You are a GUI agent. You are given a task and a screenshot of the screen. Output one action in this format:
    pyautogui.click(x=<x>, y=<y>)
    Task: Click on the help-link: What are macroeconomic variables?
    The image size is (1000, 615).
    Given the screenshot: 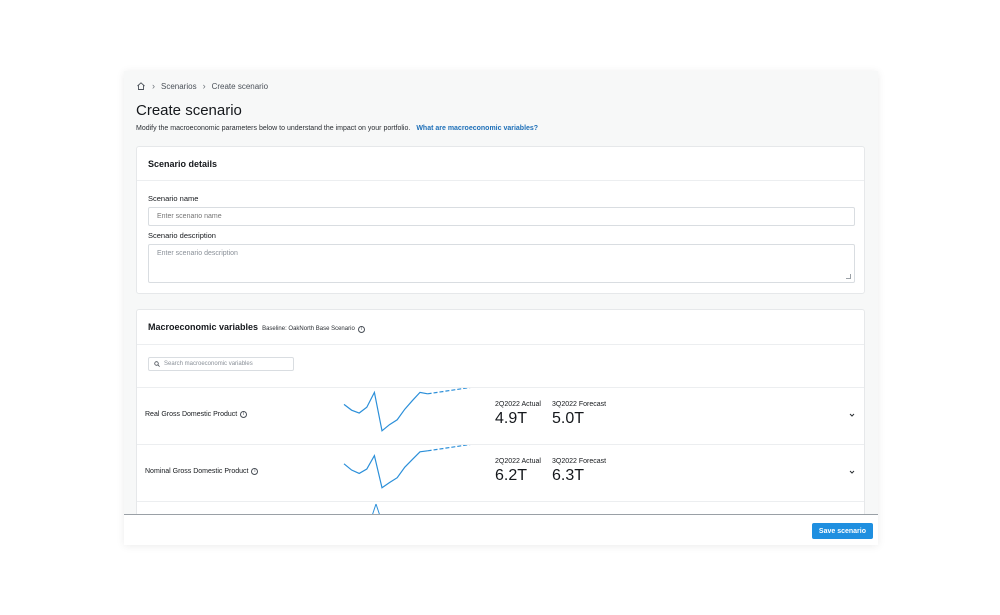 What is the action you would take?
    pyautogui.click(x=477, y=128)
    